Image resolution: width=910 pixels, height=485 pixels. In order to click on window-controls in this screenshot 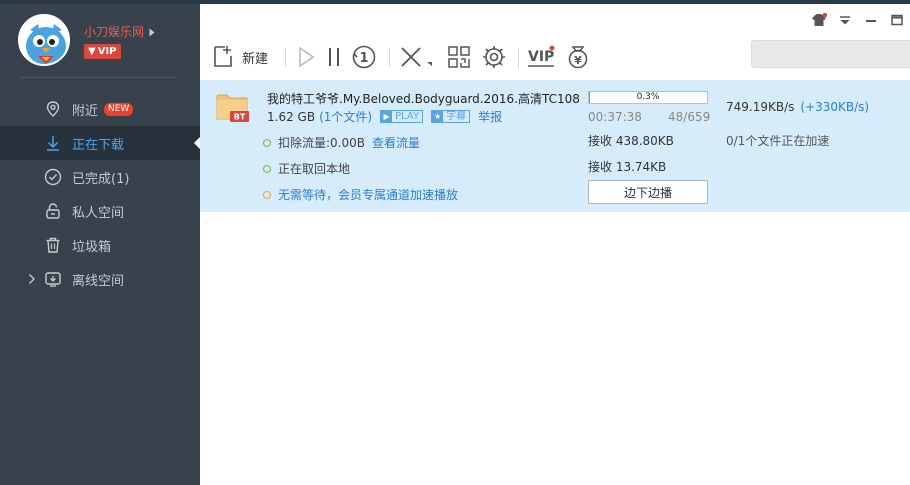, I will do `click(858, 20)`.